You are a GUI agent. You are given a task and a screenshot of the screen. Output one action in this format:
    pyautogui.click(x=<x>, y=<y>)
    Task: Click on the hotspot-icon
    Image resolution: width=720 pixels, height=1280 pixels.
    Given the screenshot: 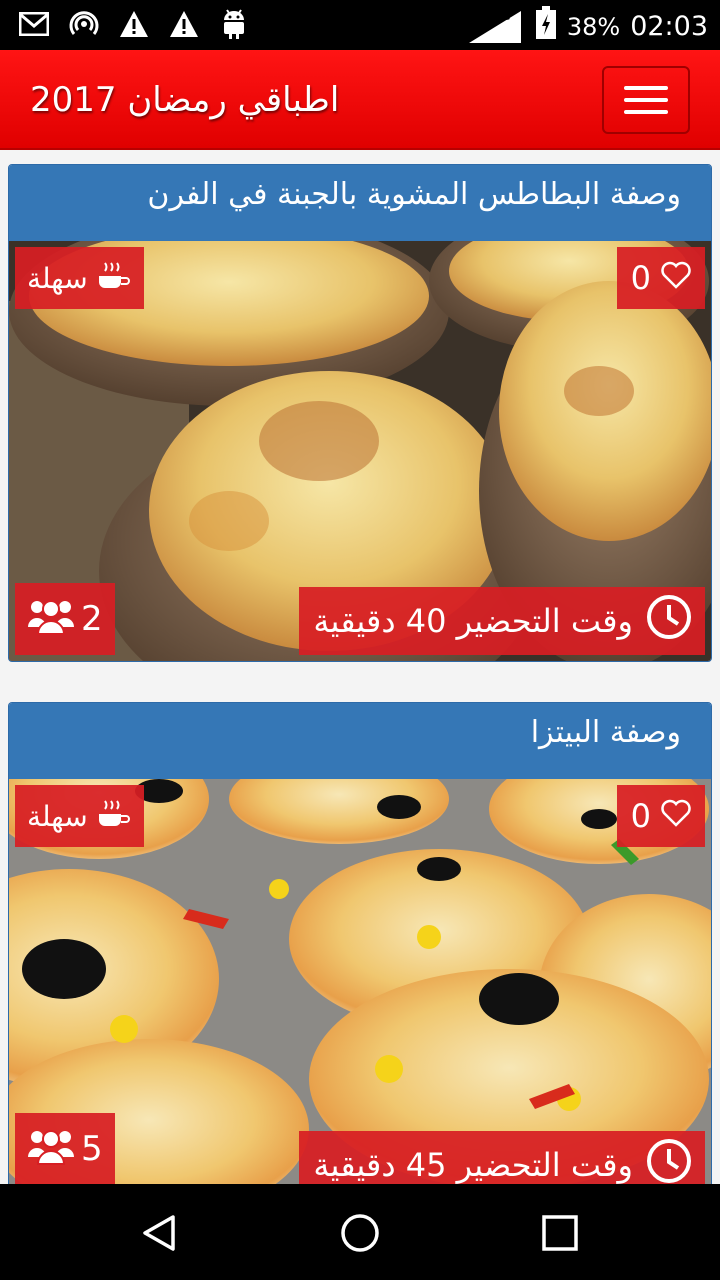 What is the action you would take?
    pyautogui.click(x=84, y=24)
    